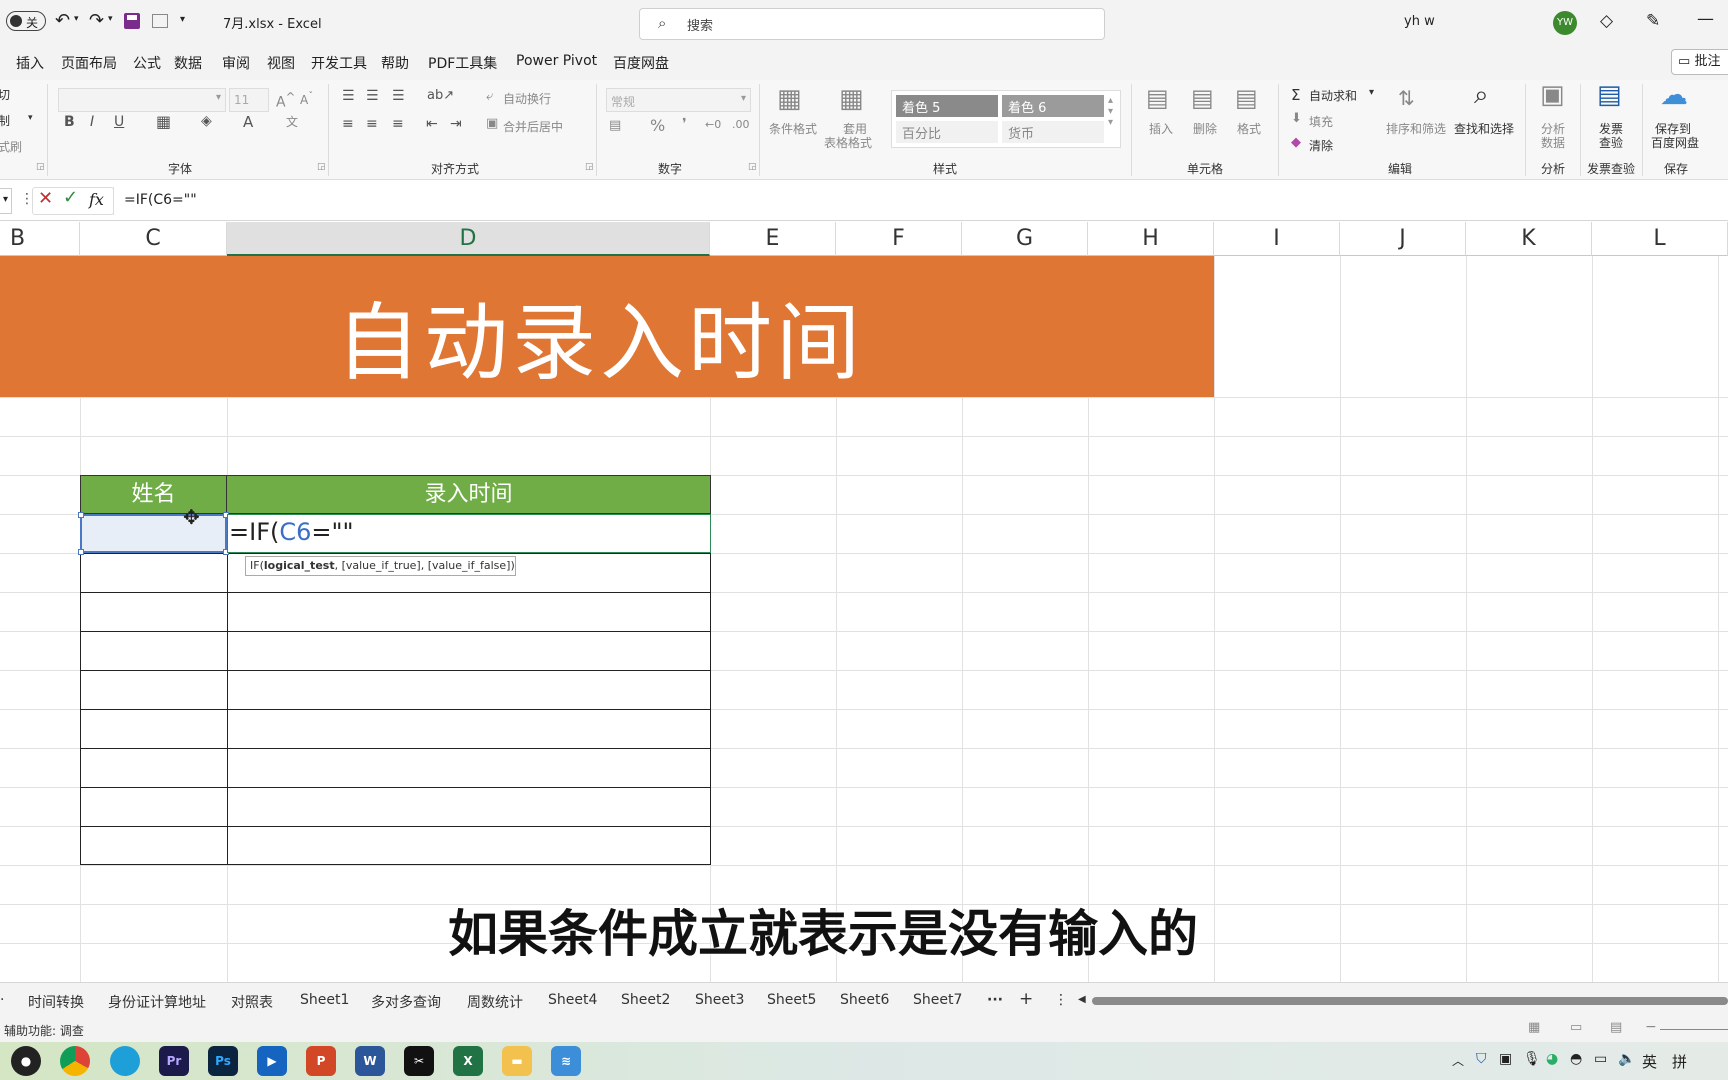  I want to click on file-explorer-icon: ▬, so click(517, 1061).